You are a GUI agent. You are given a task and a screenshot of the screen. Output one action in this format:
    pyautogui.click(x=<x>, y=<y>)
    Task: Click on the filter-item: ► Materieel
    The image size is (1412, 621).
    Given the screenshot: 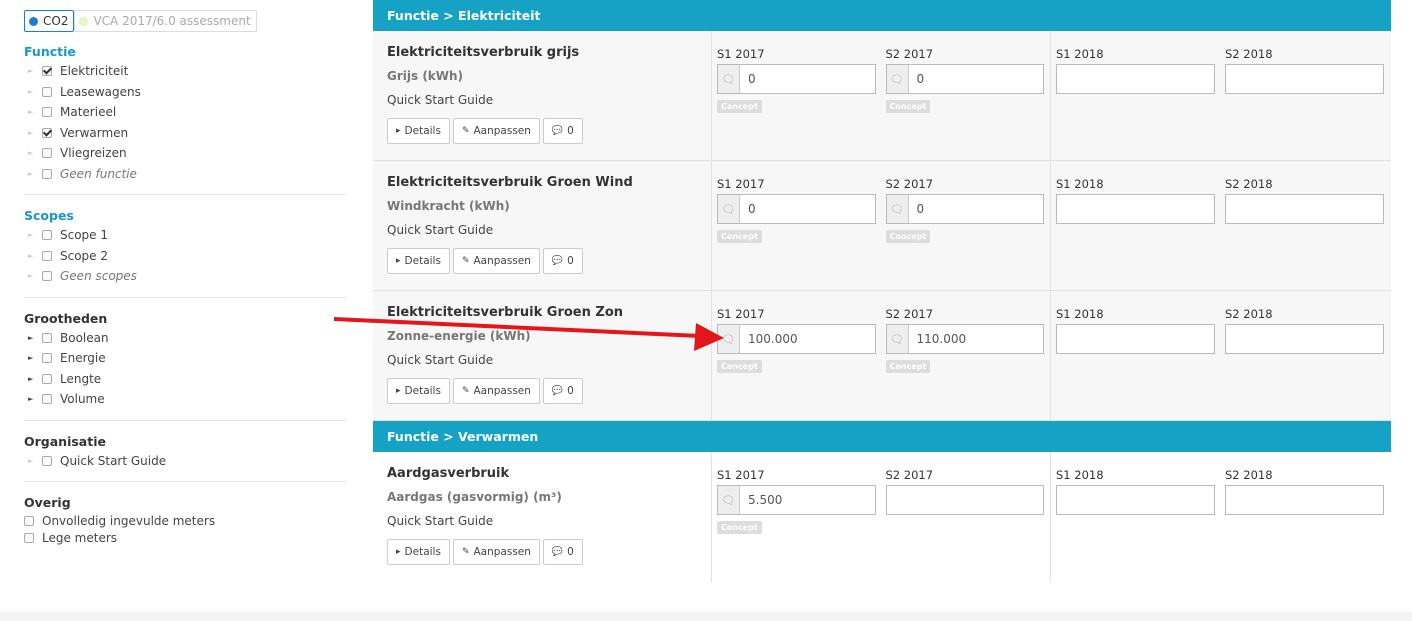 What is the action you would take?
    pyautogui.click(x=185, y=112)
    